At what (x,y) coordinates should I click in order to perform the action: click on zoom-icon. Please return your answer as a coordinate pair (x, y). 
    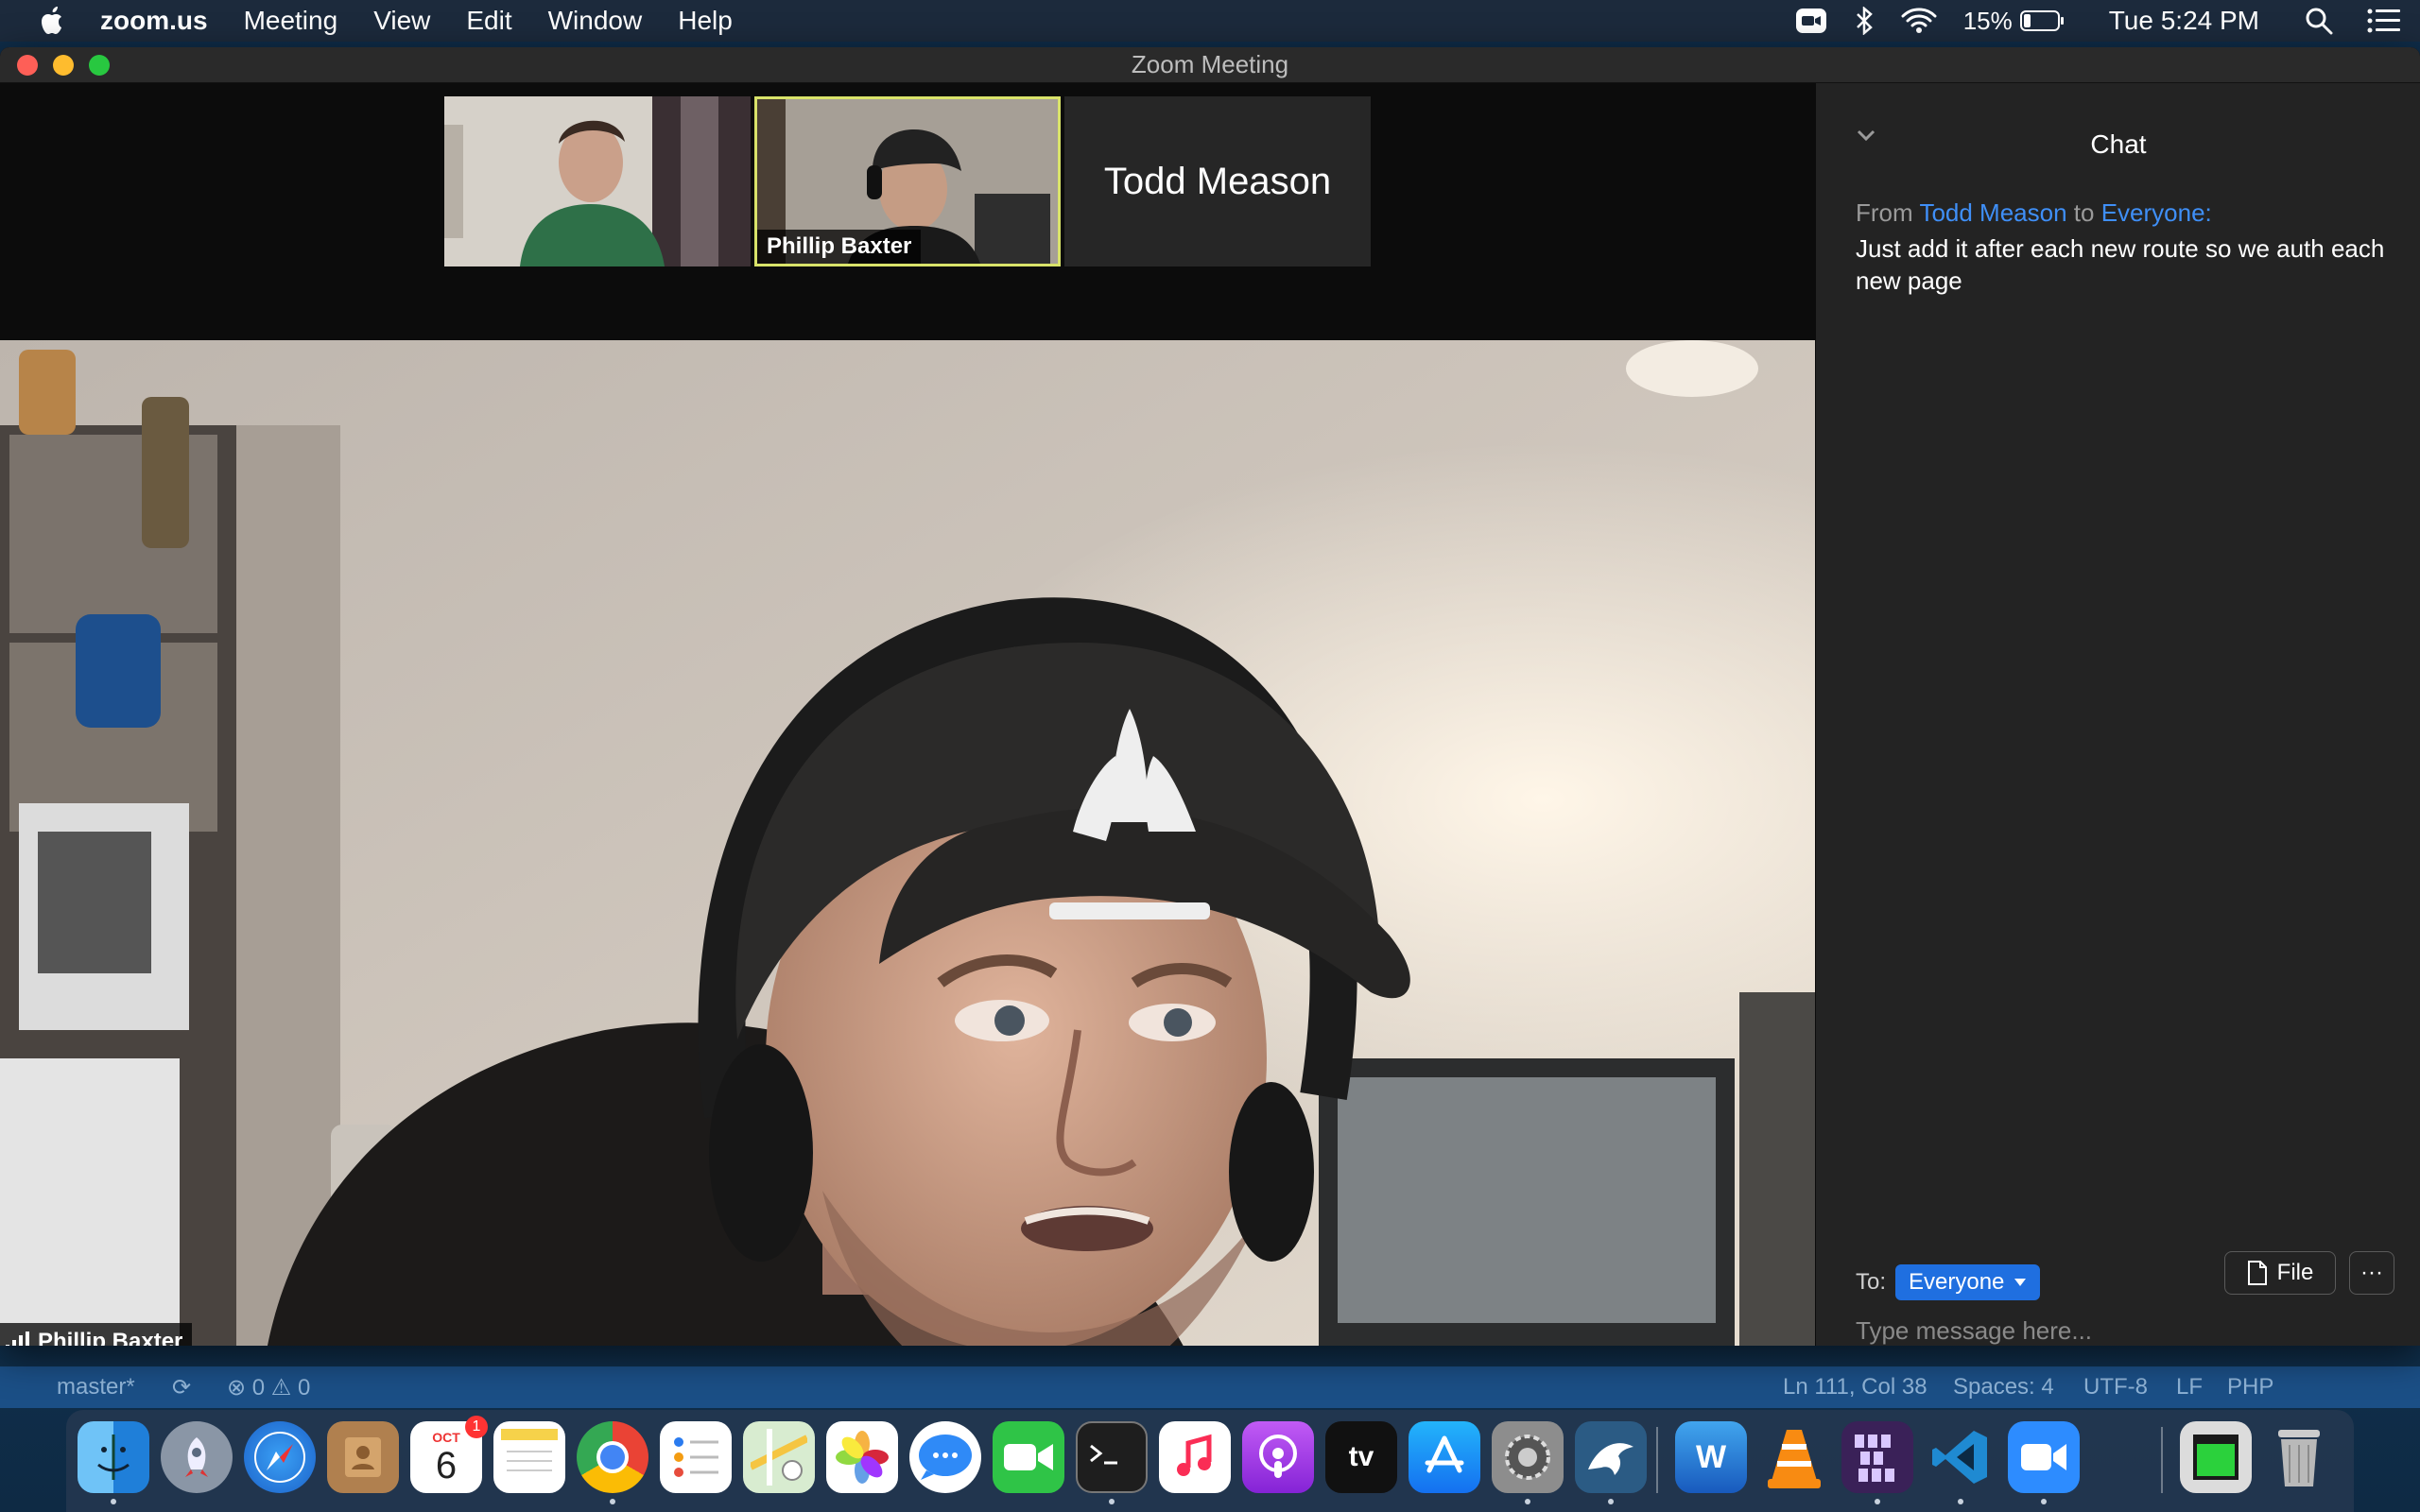
    Looking at the image, I should click on (2044, 1457).